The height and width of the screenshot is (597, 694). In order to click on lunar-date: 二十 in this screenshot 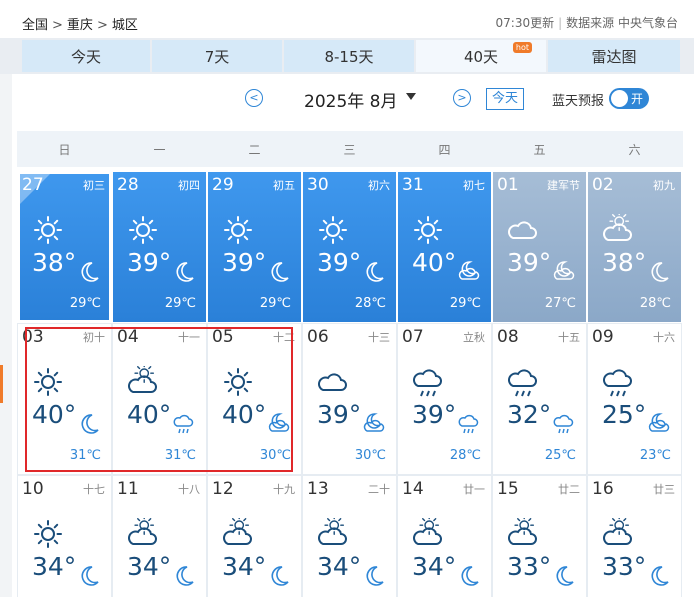, I will do `click(379, 489)`.